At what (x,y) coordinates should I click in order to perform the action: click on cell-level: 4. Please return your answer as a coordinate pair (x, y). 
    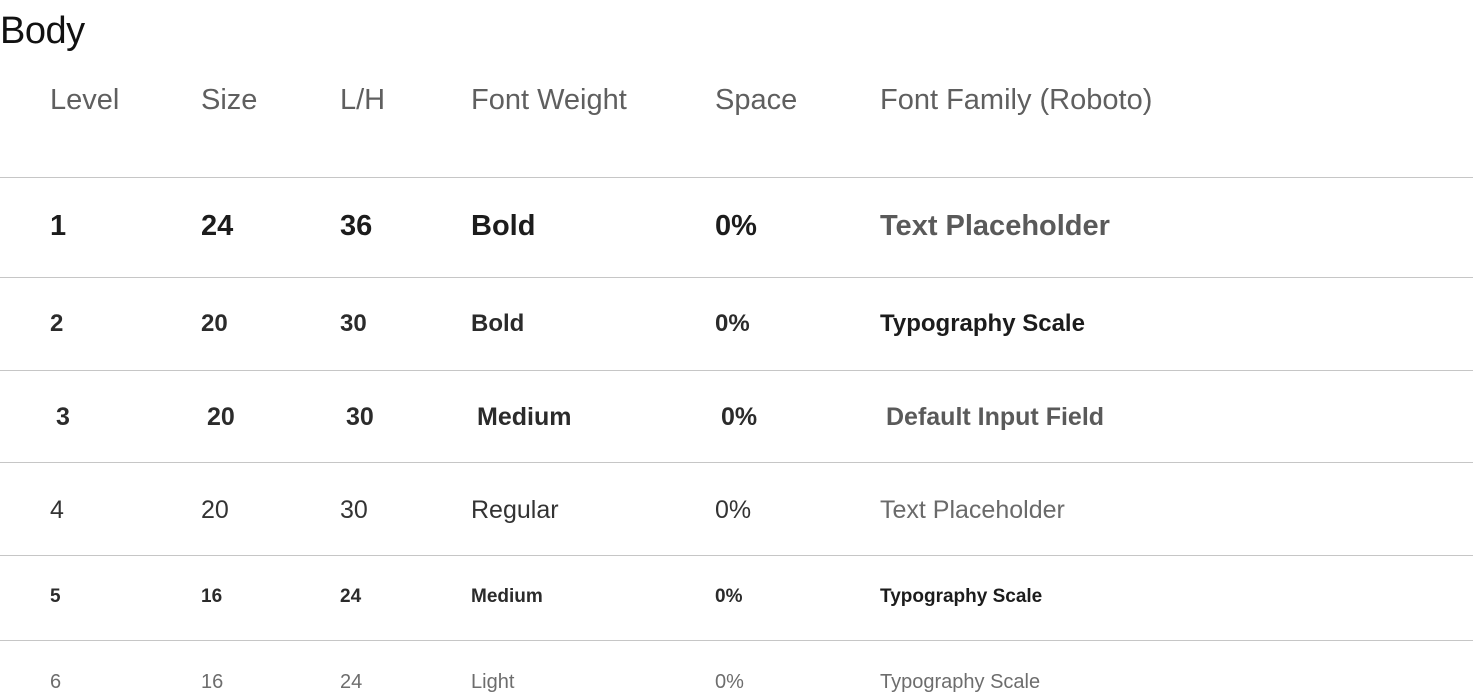
    Looking at the image, I should click on (57, 510).